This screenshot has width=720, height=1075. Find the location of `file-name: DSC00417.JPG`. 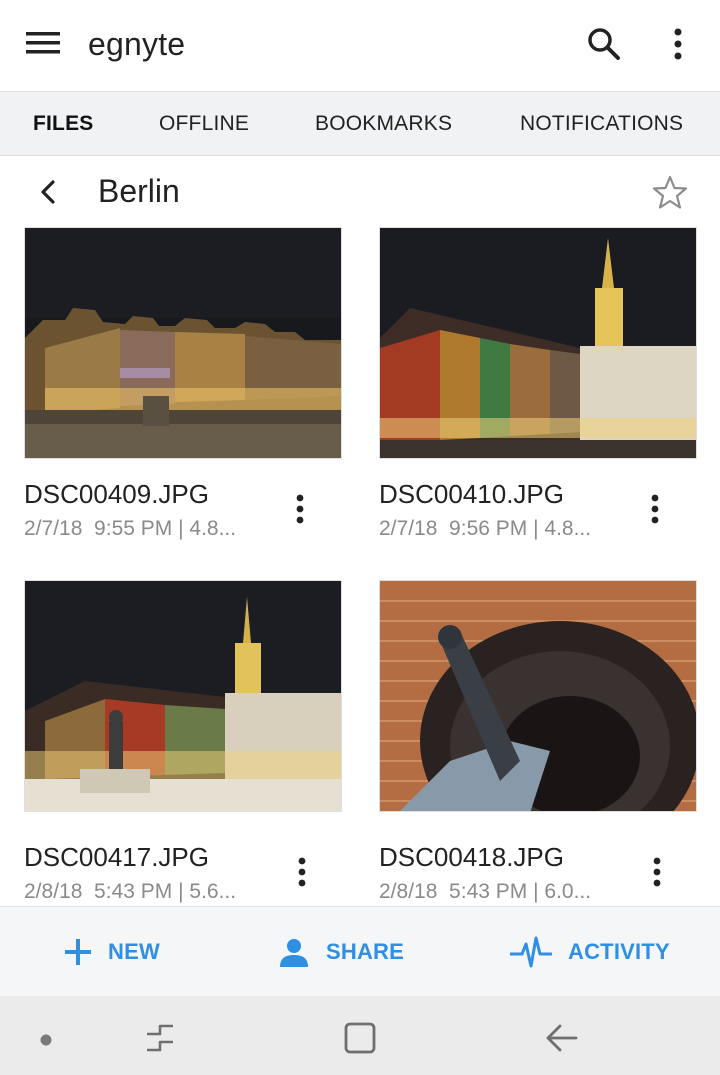

file-name: DSC00417.JPG is located at coordinates (116, 857).